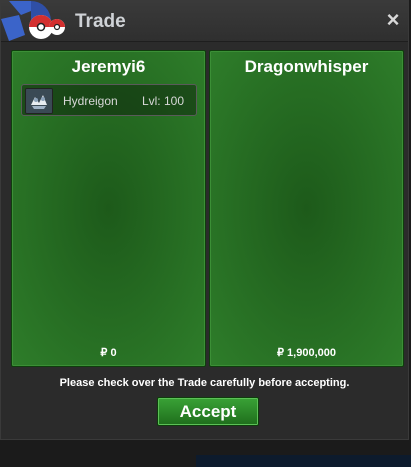 The height and width of the screenshot is (467, 411). Describe the element at coordinates (39, 101) in the screenshot. I see `hydreigon-sprite-icon` at that location.